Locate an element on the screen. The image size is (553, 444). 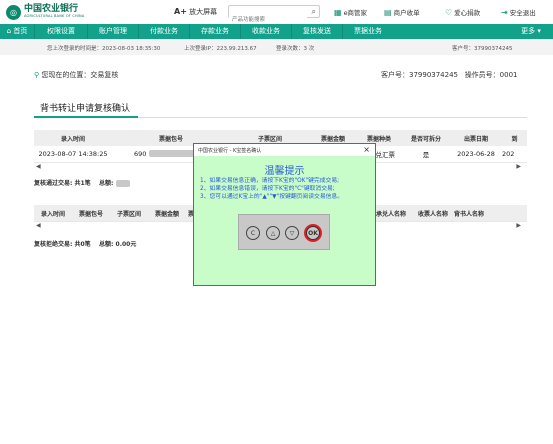
down-arrow-icon: ▽ is located at coordinates (292, 233).